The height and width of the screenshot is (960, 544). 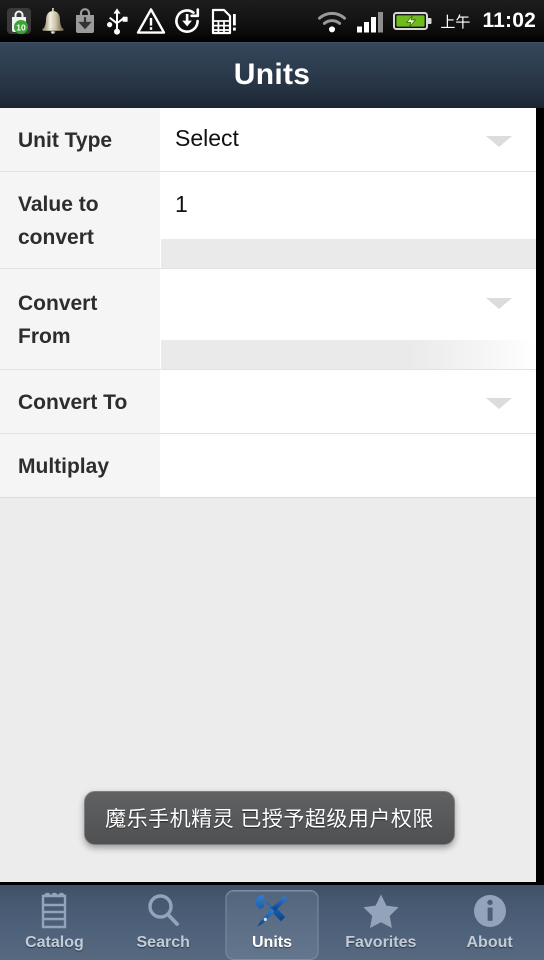 I want to click on usb-icon, so click(x=117, y=21).